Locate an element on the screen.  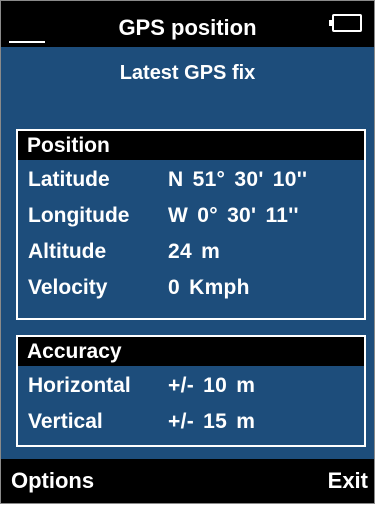
softkey-bar: Options Exit is located at coordinates (187, 481).